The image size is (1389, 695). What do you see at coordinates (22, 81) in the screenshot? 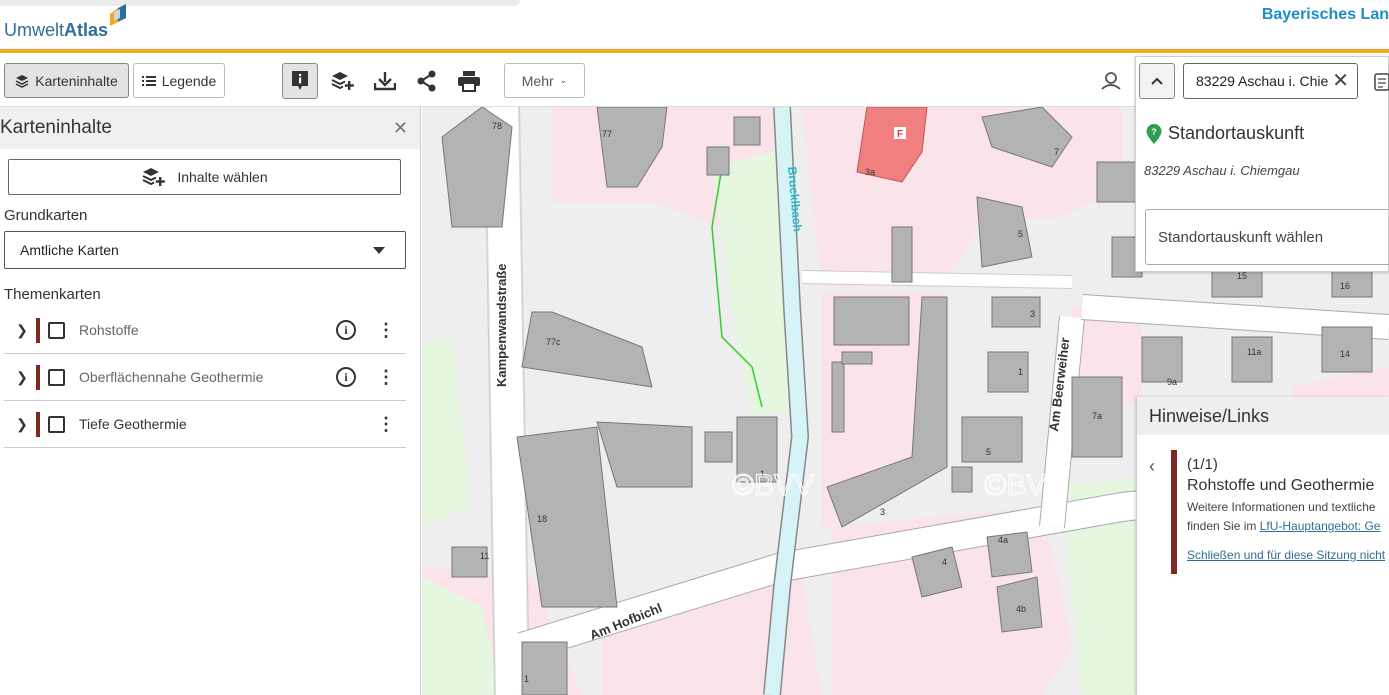
I see `layers-icon` at bounding box center [22, 81].